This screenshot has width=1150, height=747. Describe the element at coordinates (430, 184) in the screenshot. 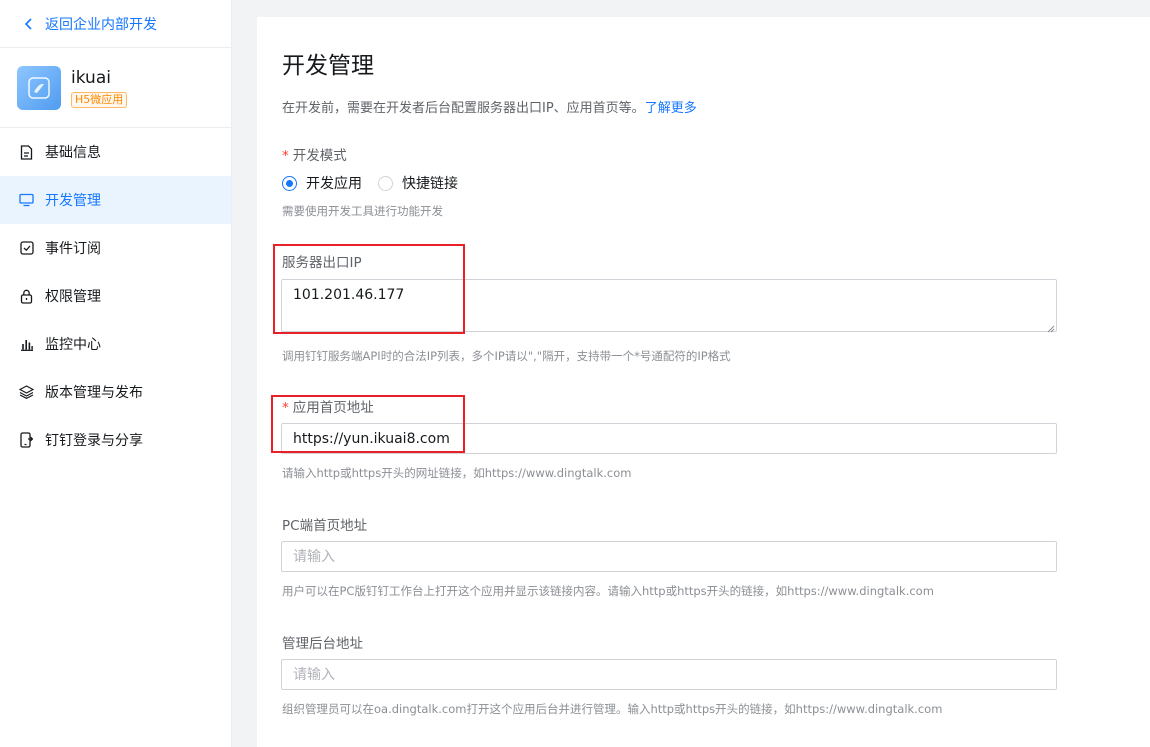

I see `radio-label: 快捷链接` at that location.